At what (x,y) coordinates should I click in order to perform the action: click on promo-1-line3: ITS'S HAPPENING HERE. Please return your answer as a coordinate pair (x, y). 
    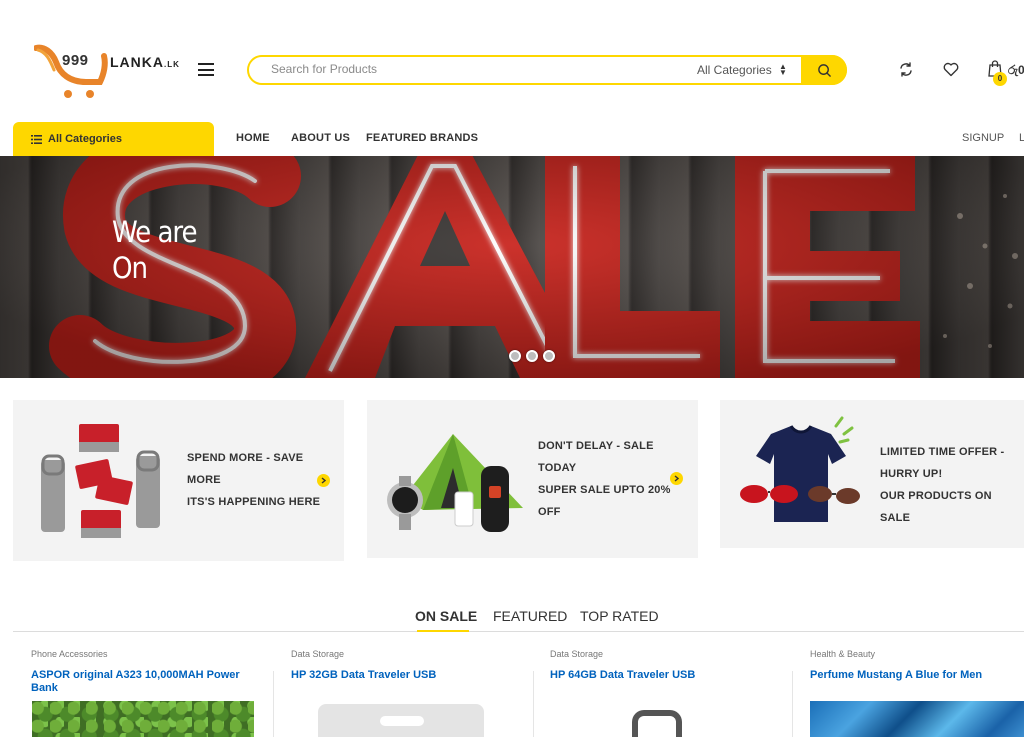
    Looking at the image, I should click on (254, 502).